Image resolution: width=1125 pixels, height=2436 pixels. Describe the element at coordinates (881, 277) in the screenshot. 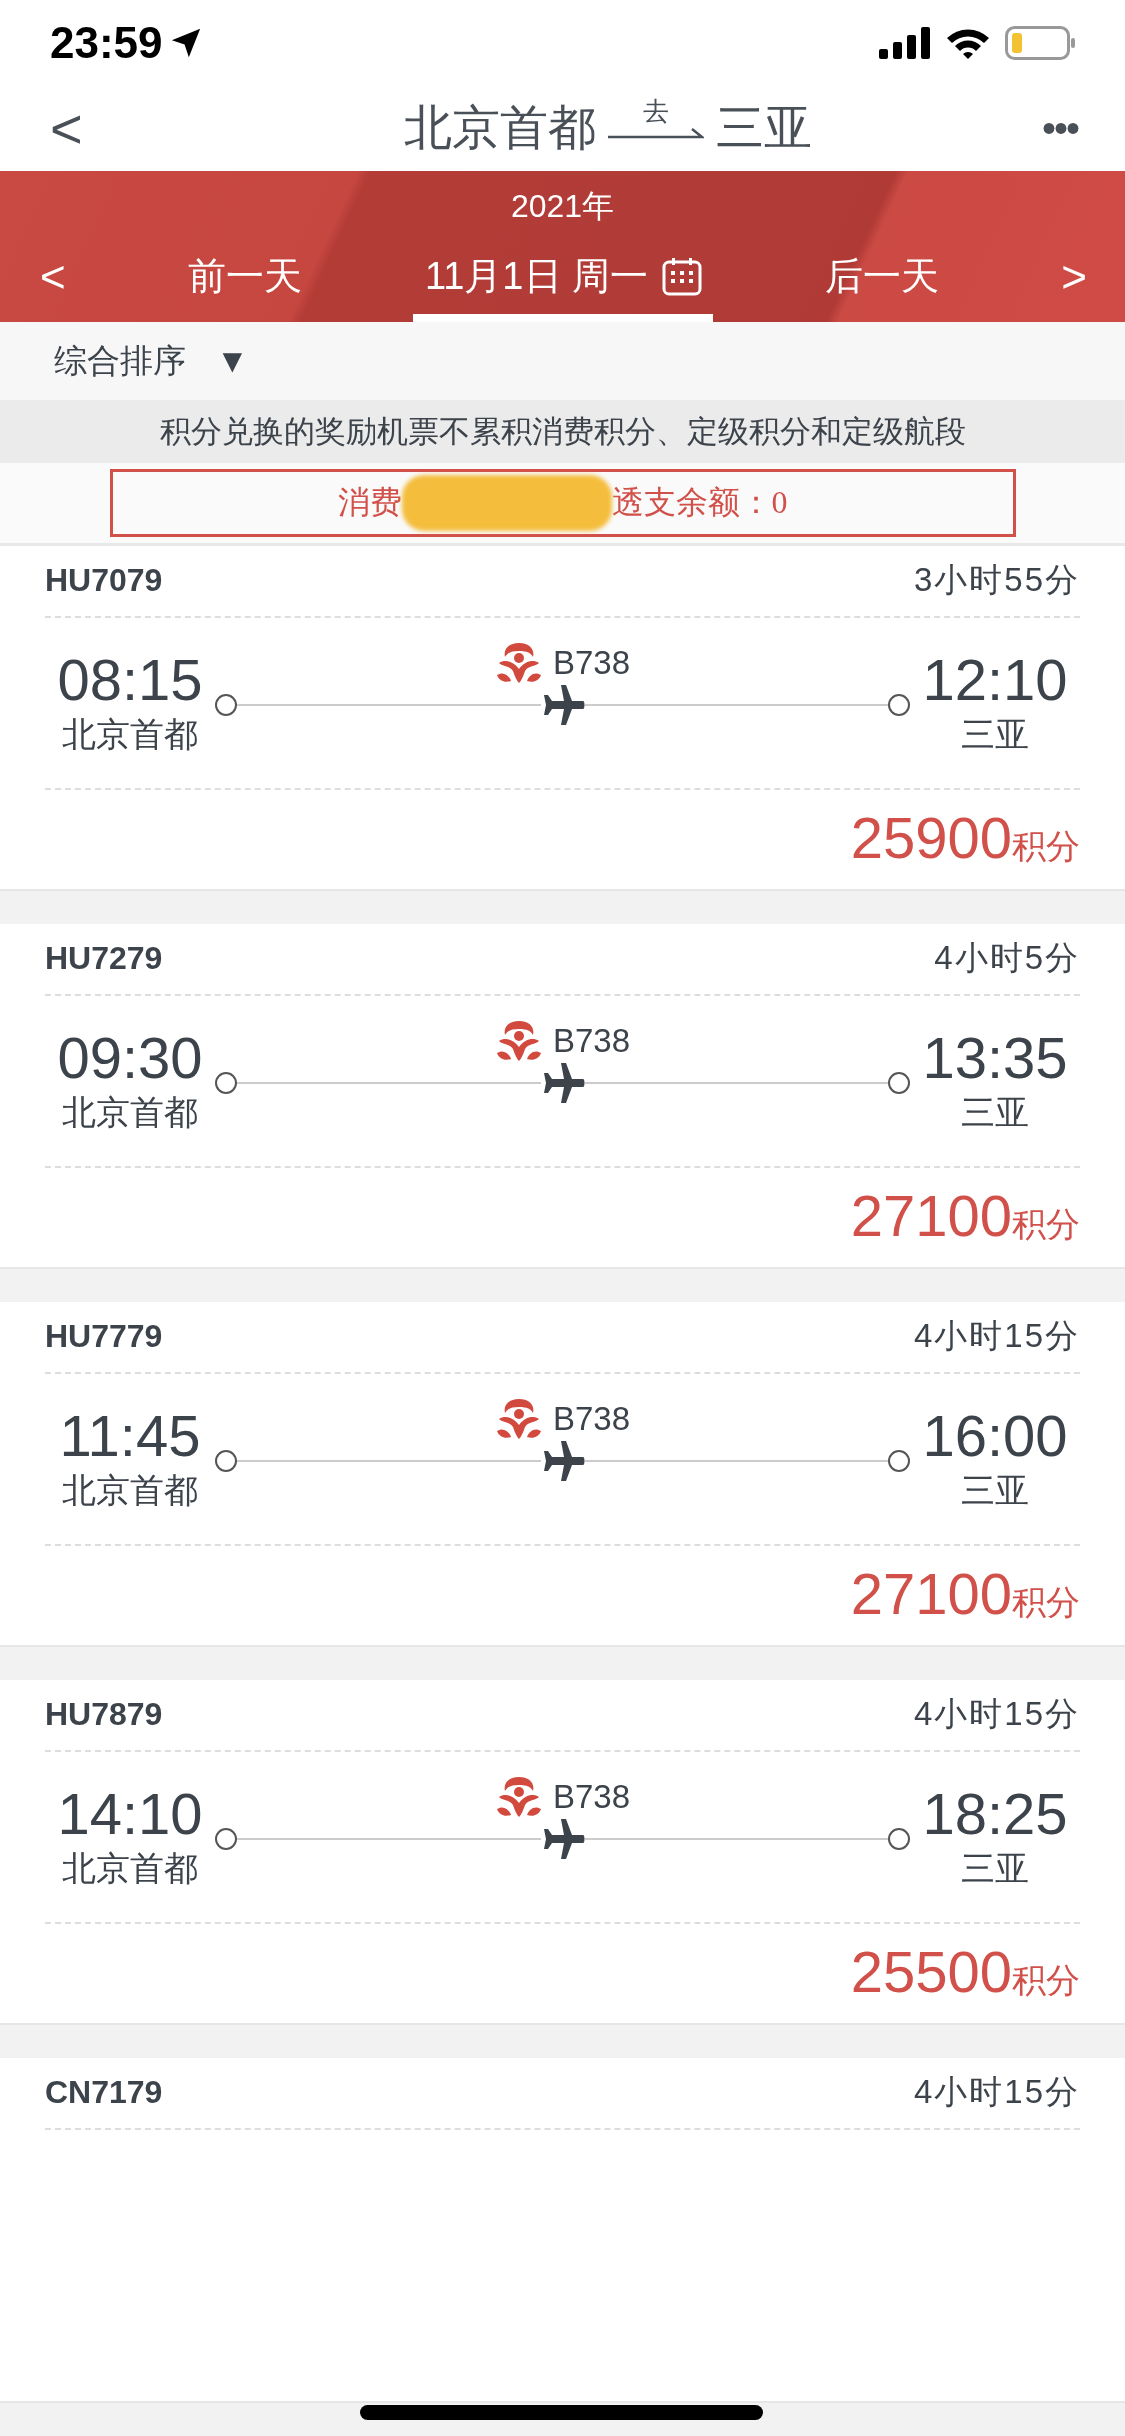

I see `next-day-button: 后一天` at that location.